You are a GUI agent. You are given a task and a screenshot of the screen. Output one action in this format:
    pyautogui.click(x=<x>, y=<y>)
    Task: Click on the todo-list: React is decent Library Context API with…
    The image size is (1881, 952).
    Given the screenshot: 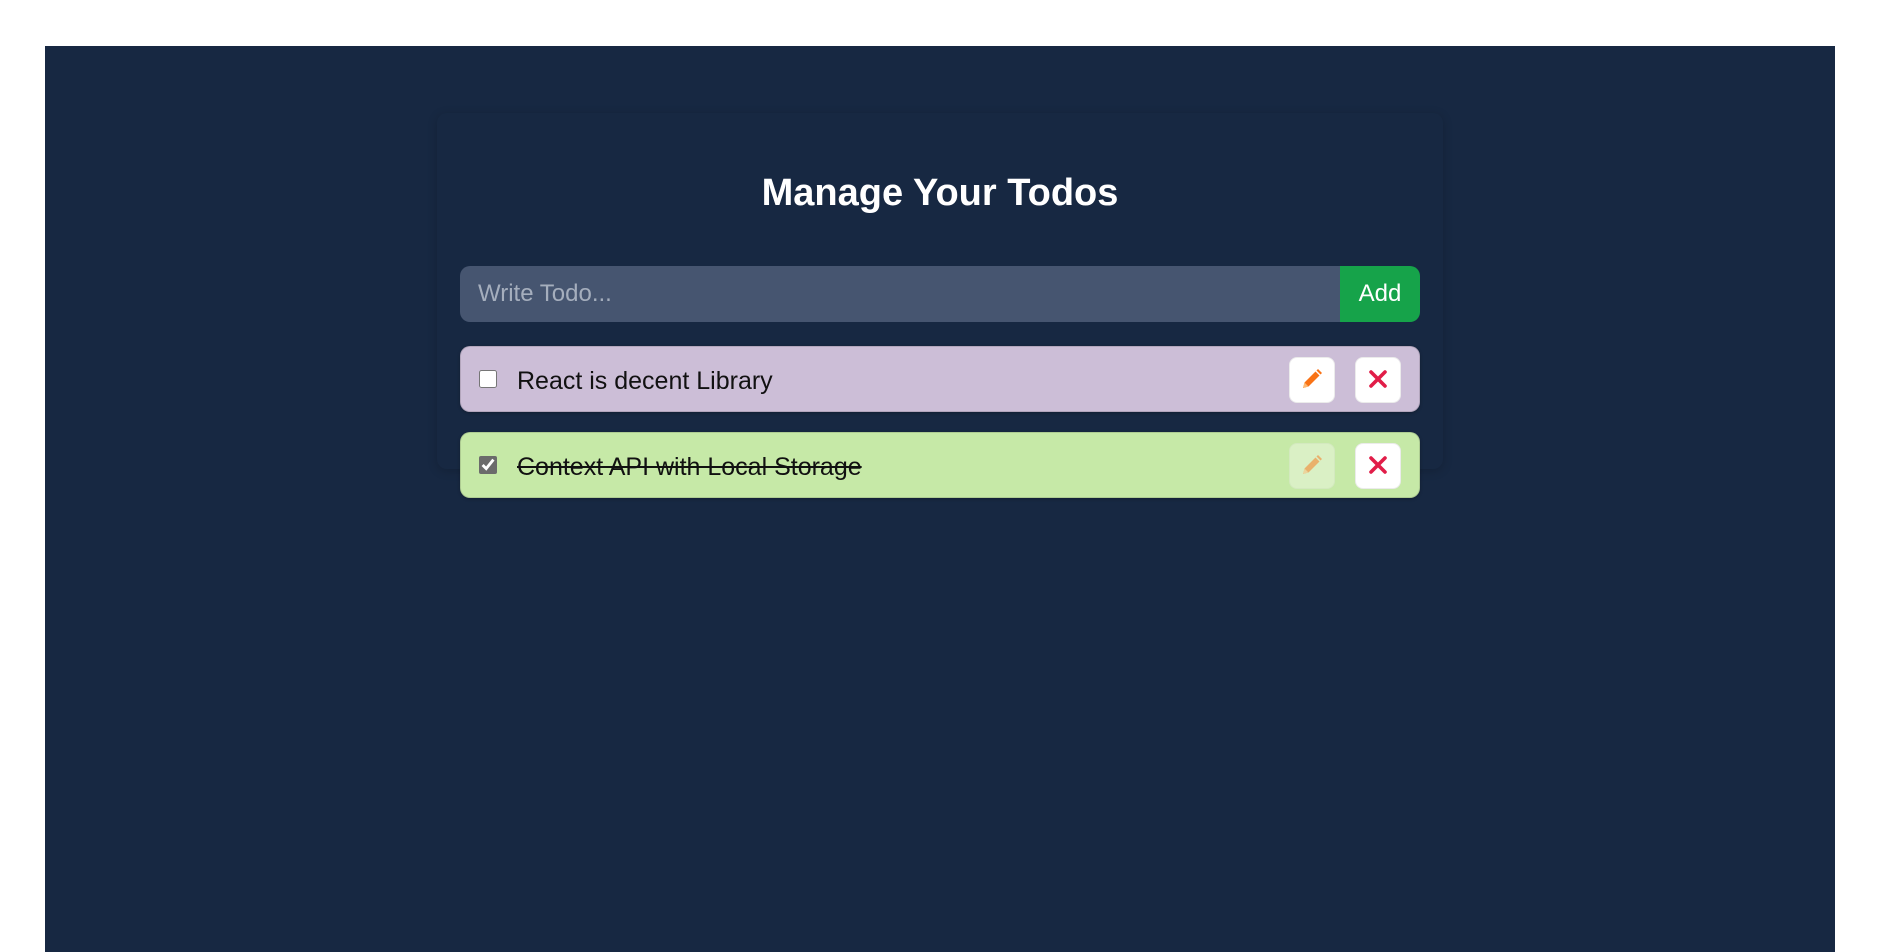 What is the action you would take?
    pyautogui.click(x=940, y=432)
    